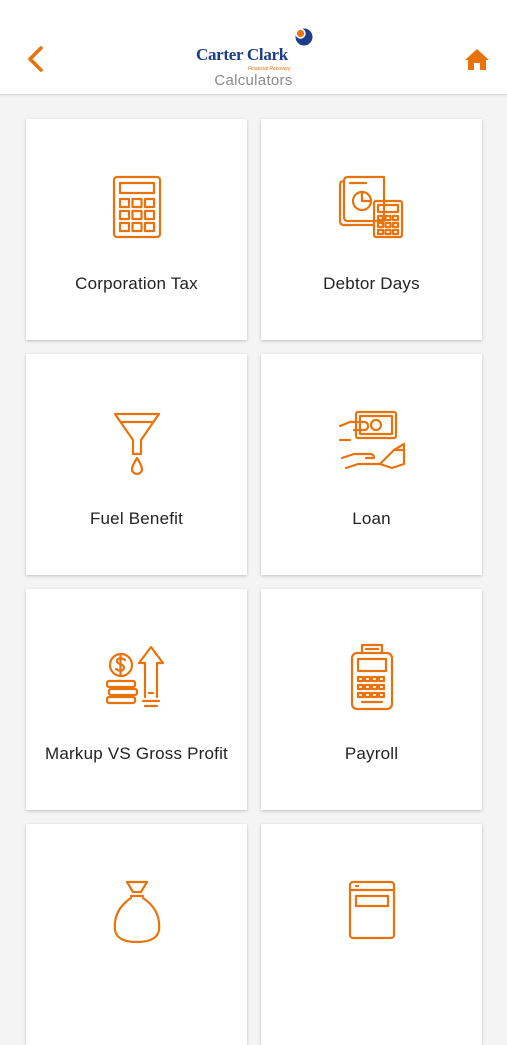  I want to click on chevron-left-icon, so click(35, 59).